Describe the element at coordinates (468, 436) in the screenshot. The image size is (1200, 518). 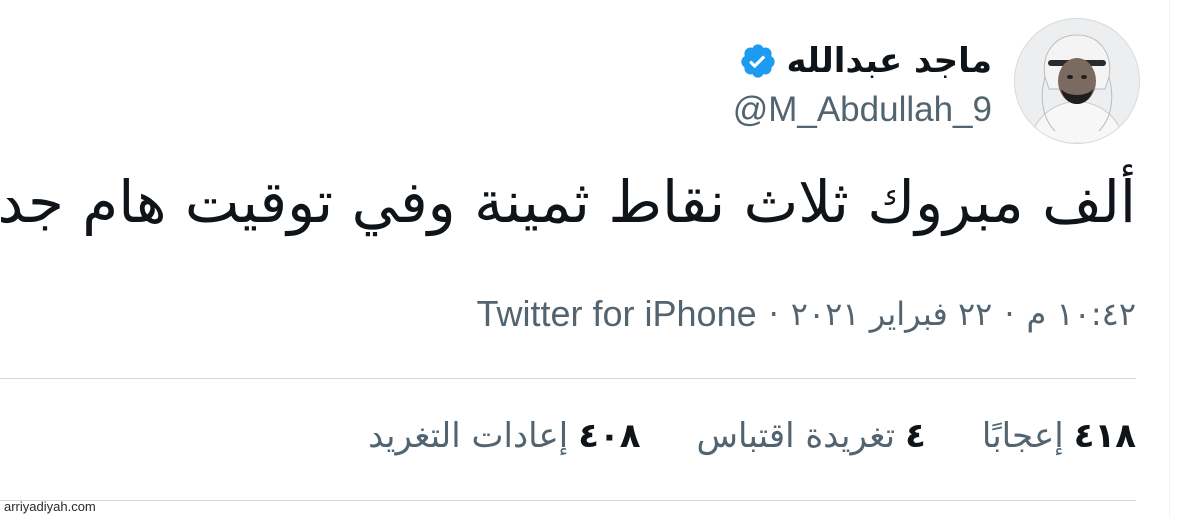
I see `retweets-label: إعادات التغريد` at that location.